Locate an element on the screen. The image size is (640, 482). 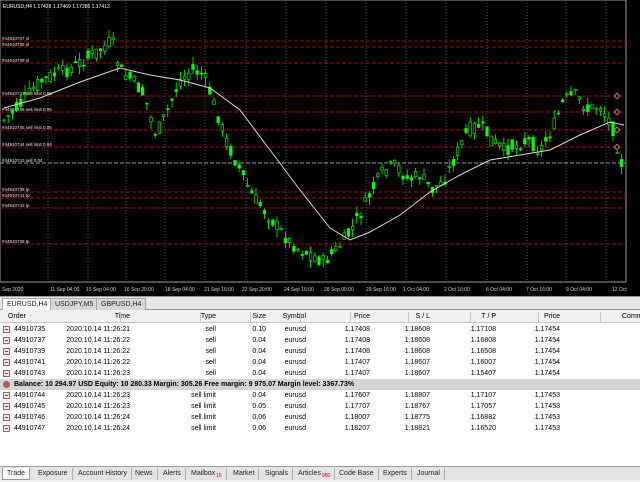
terminal-tab: Mailbox15 is located at coordinates (207, 474).